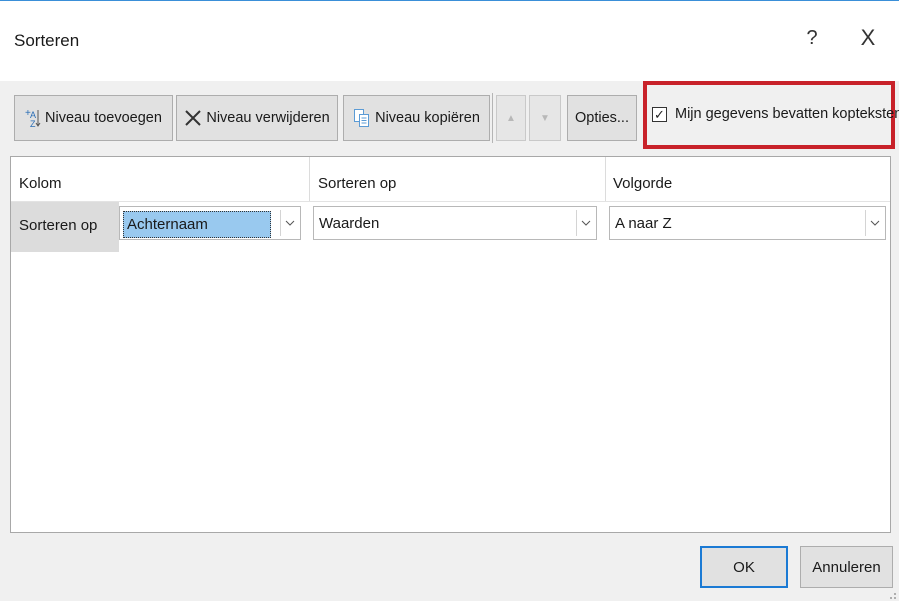 The height and width of the screenshot is (604, 899). I want to click on sort-on-select: Waarden, so click(455, 223).